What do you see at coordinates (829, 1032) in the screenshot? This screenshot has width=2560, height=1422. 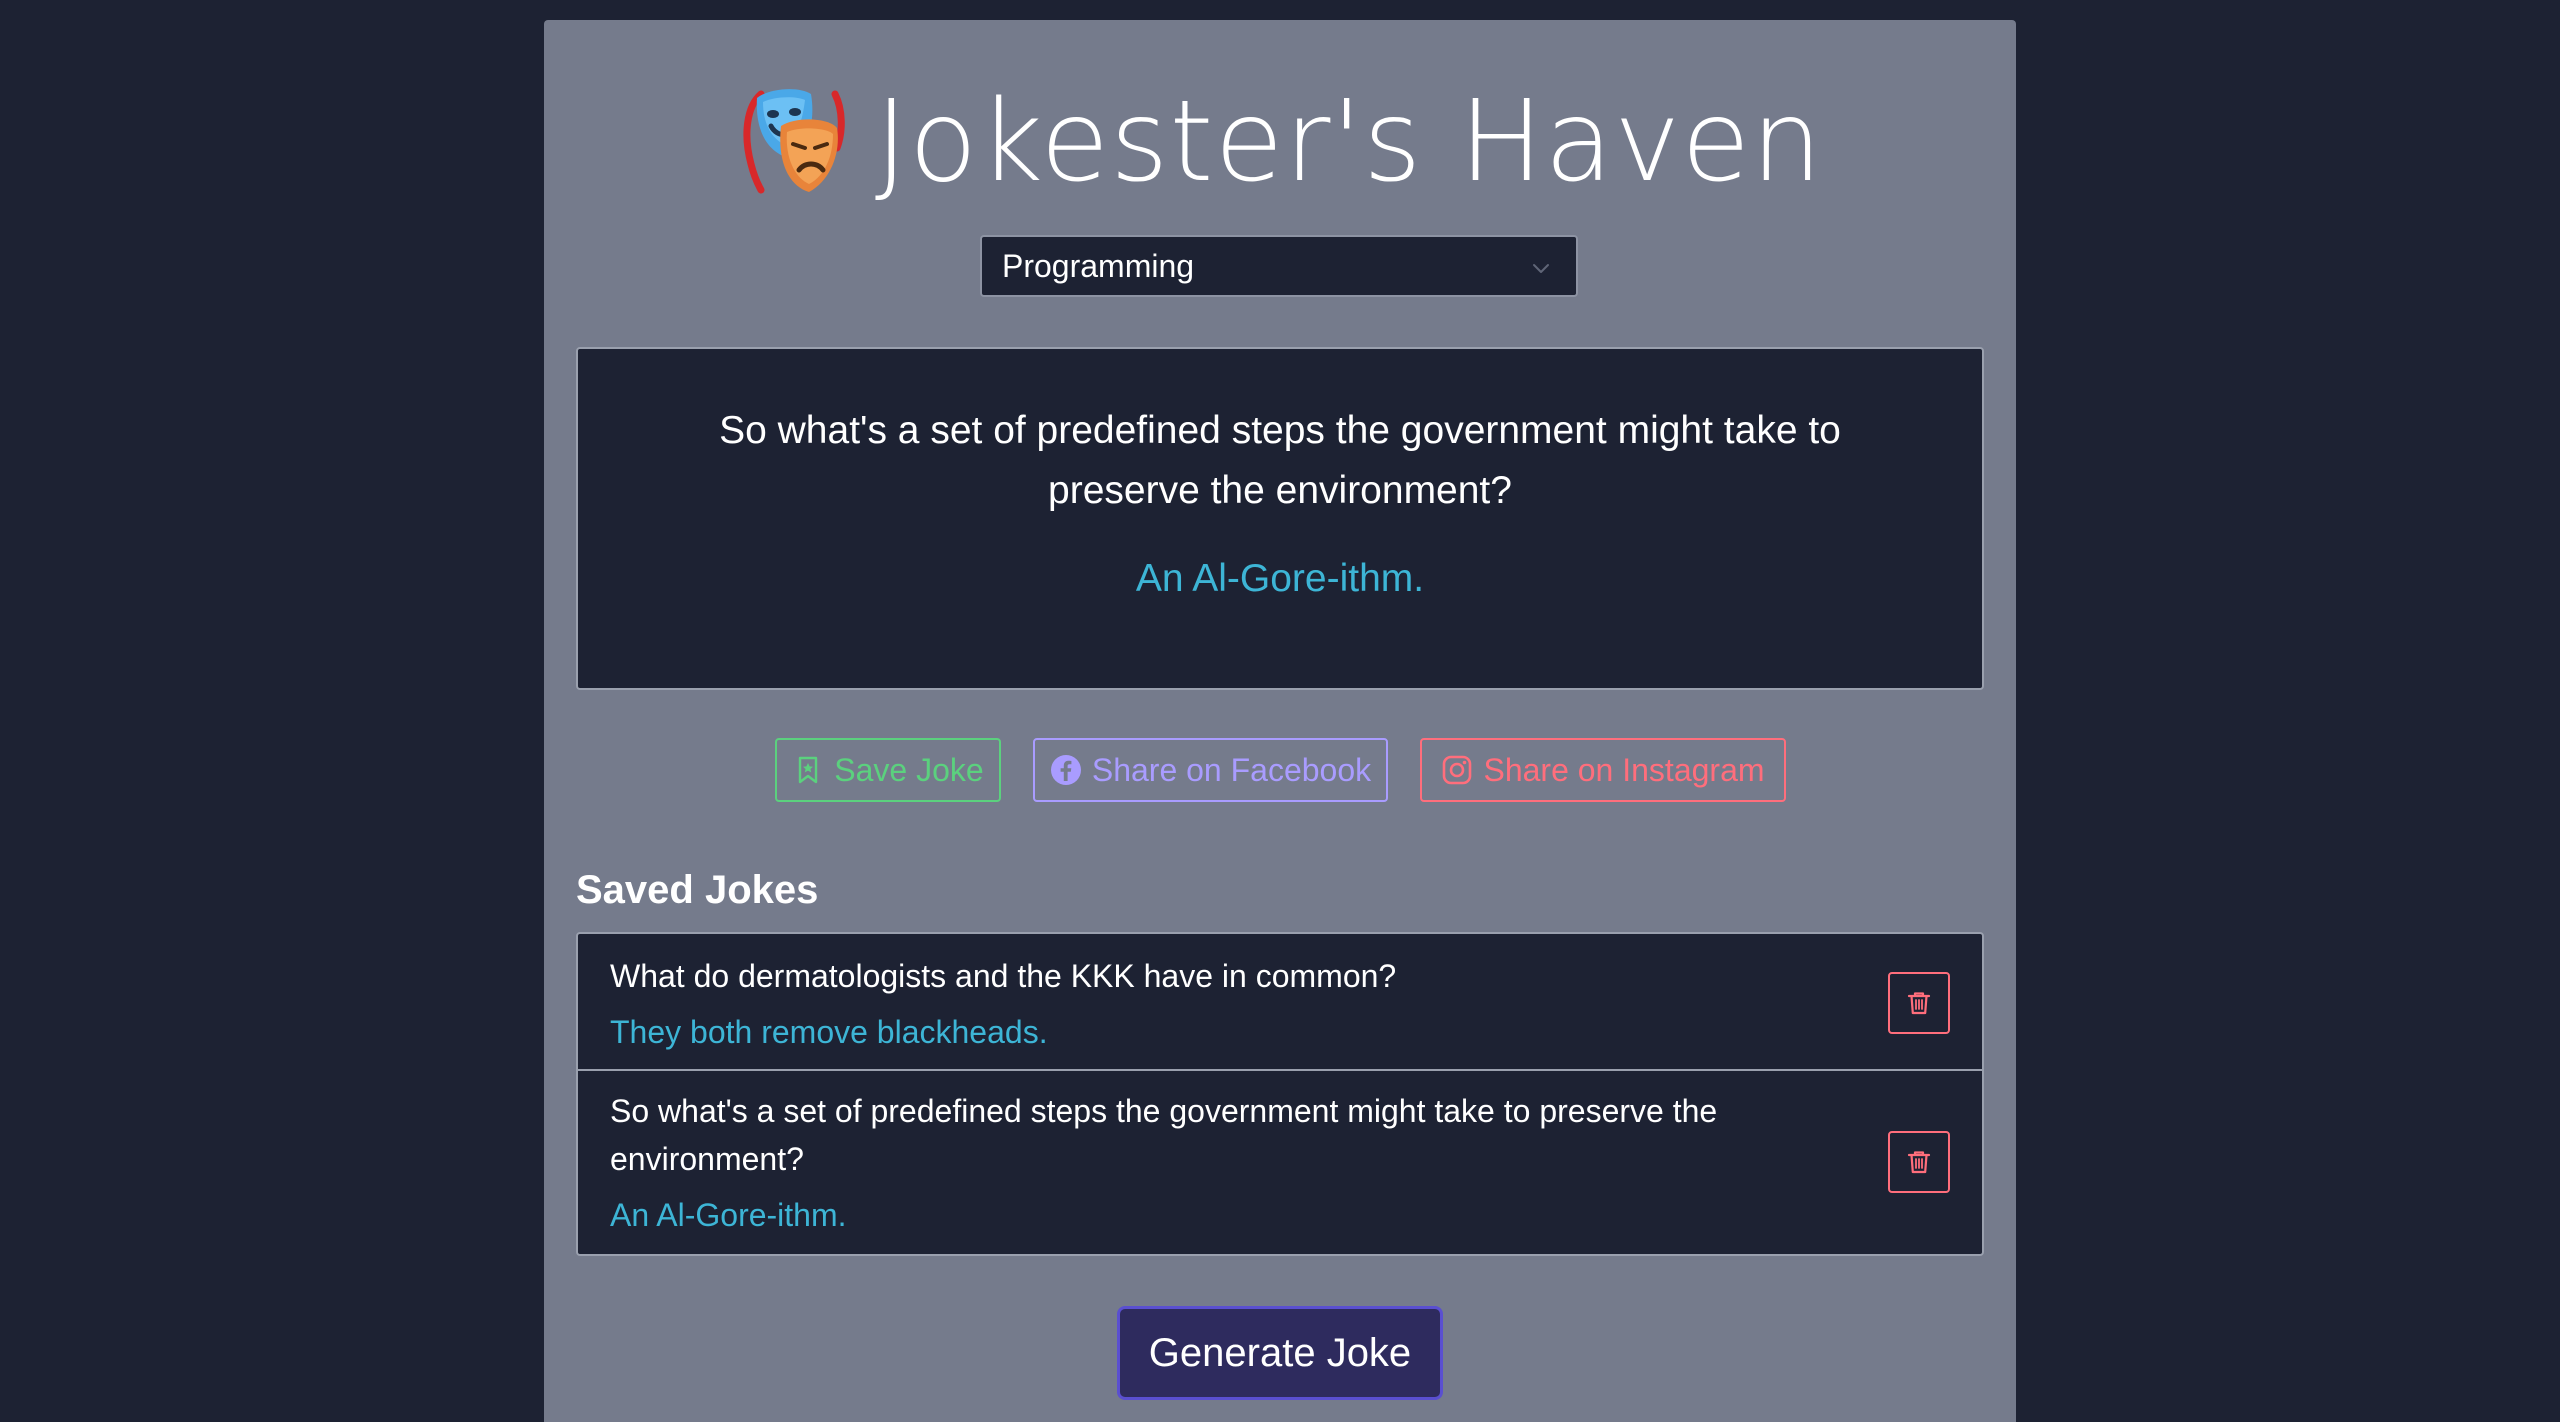 I see `saved-joke-punchline: They both remove blackheads.` at bounding box center [829, 1032].